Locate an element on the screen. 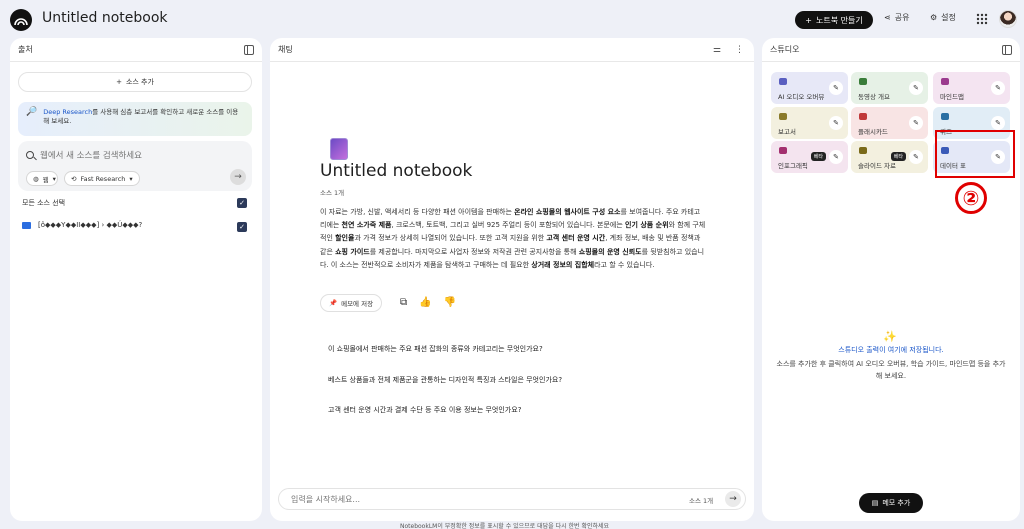  web-search-input is located at coordinates (135, 156).